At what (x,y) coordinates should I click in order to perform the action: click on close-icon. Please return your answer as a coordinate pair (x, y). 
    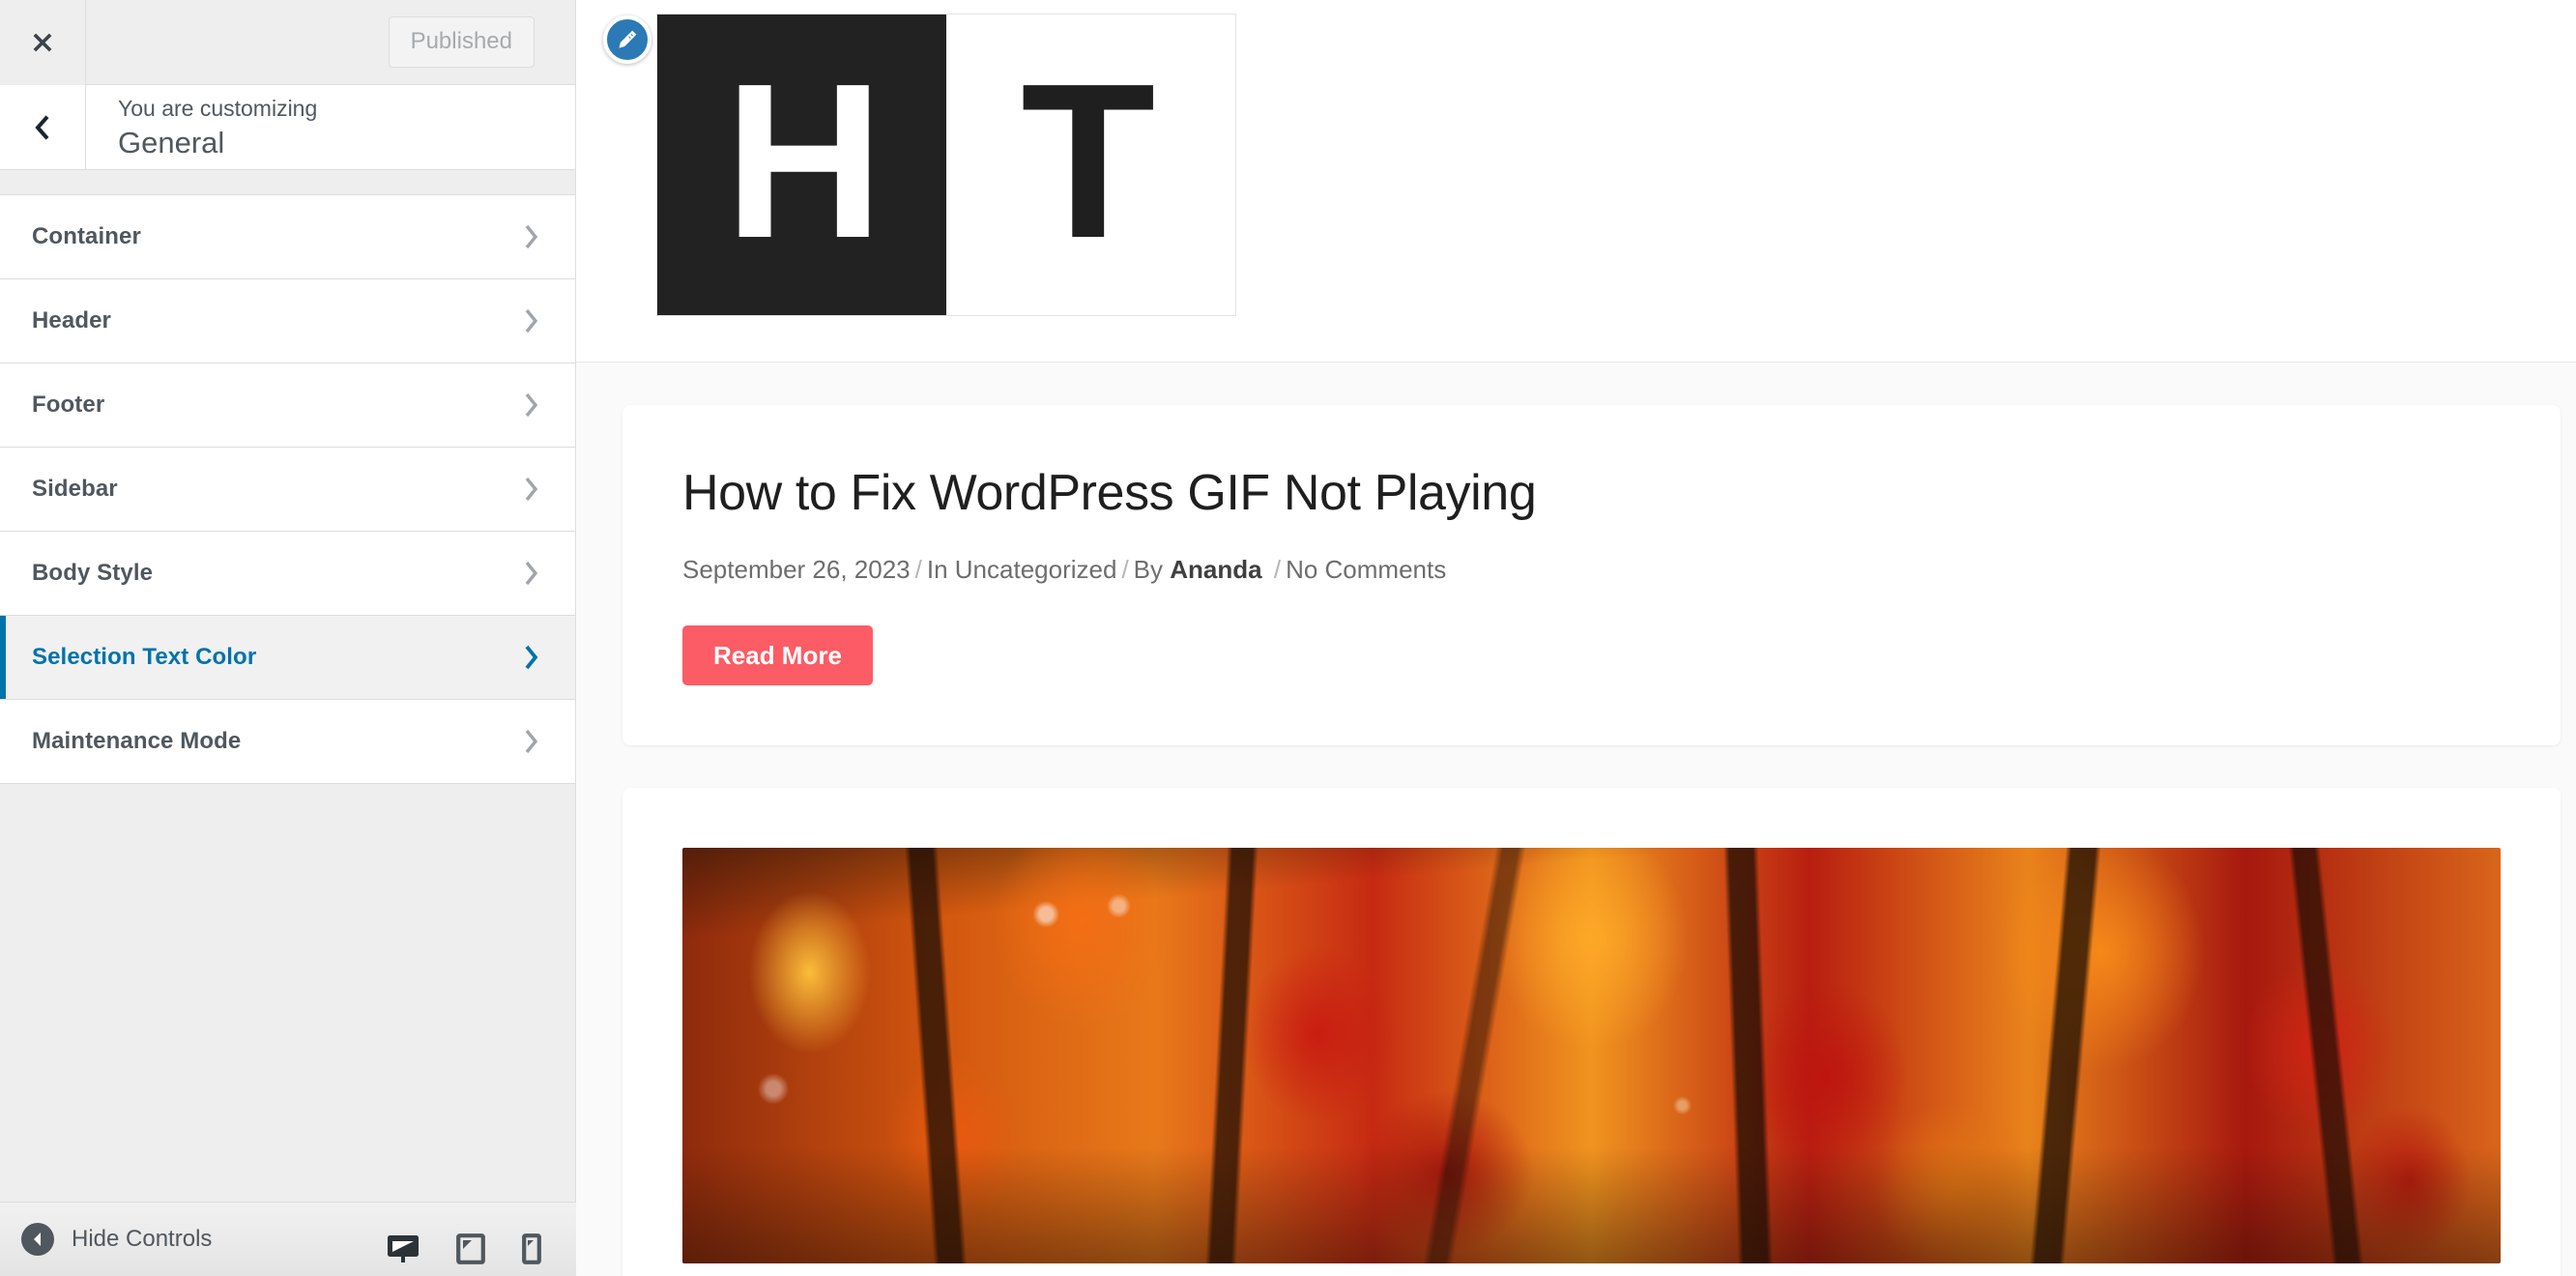
    Looking at the image, I should click on (42, 43).